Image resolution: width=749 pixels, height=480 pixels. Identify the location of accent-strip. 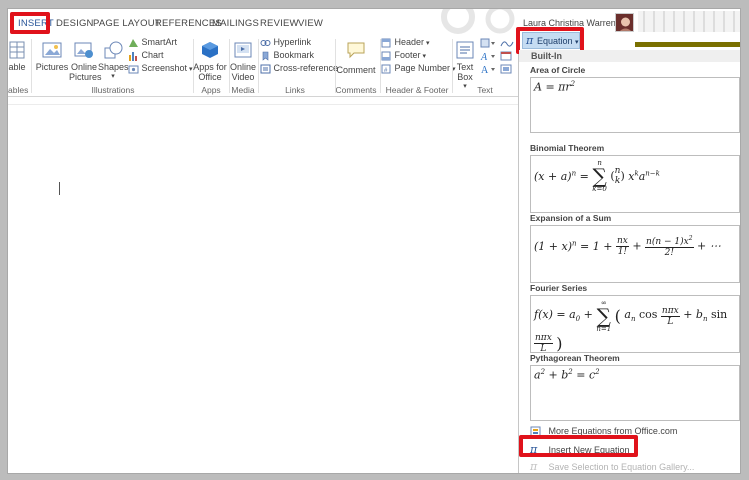
(687, 44).